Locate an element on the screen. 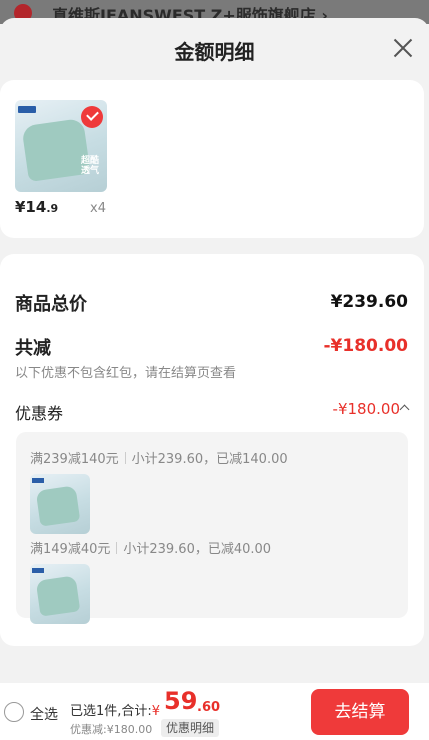  total-value: ¥239.60 is located at coordinates (369, 302).